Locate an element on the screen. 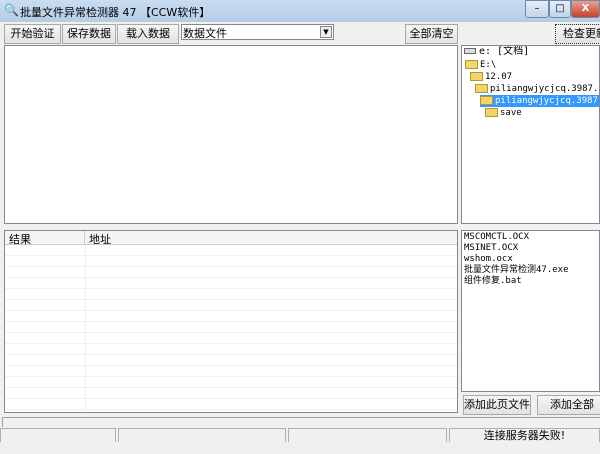 The image size is (600, 454). file-item: MSINET.OCX is located at coordinates (530, 248).